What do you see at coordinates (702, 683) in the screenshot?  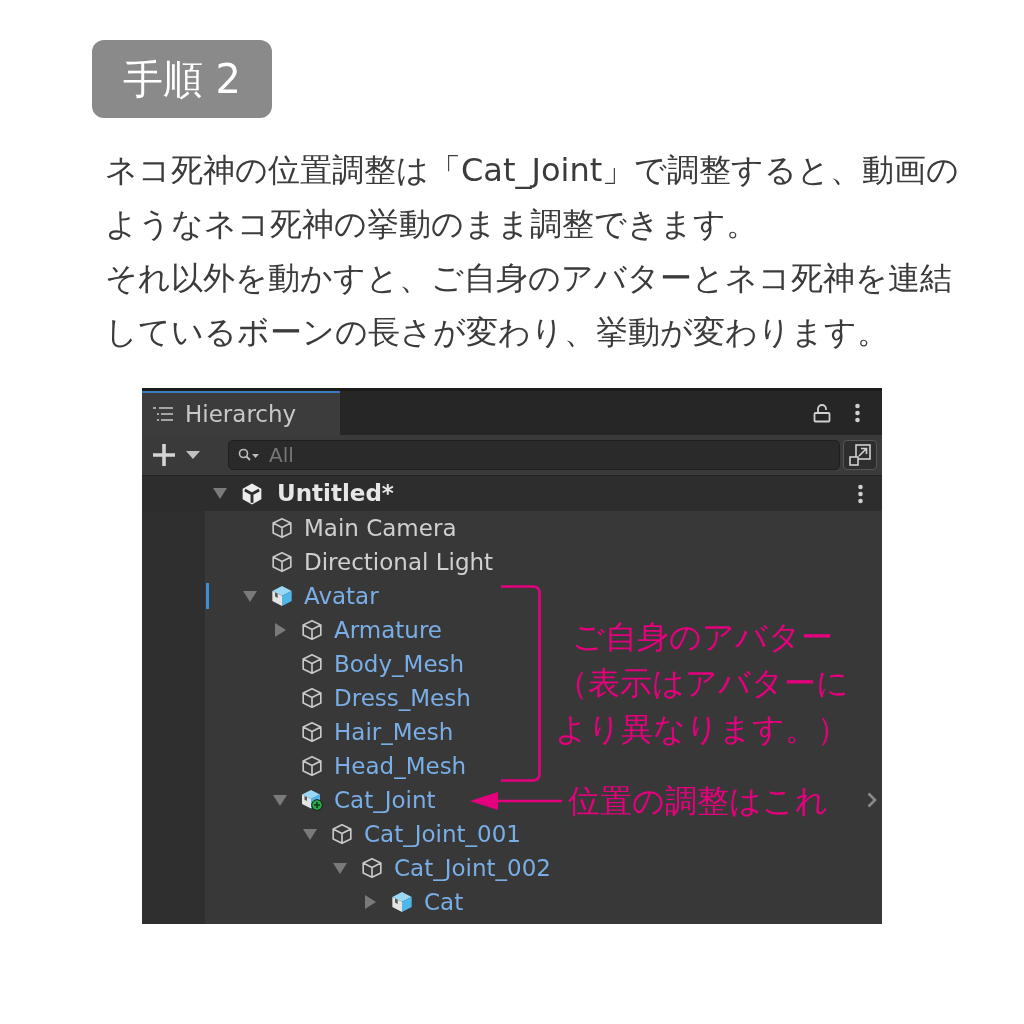 I see `annotation-text: ご自身のアバター（表示はアバターにより異なります。）` at bounding box center [702, 683].